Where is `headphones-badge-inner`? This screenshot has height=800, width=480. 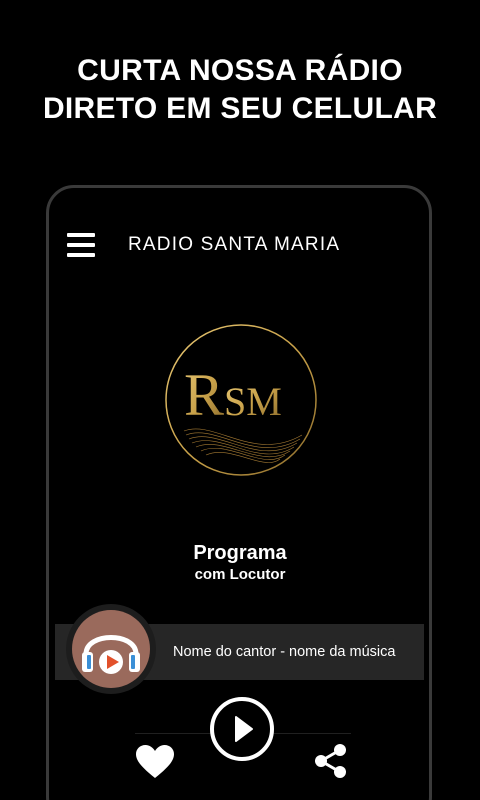 headphones-badge-inner is located at coordinates (111, 649).